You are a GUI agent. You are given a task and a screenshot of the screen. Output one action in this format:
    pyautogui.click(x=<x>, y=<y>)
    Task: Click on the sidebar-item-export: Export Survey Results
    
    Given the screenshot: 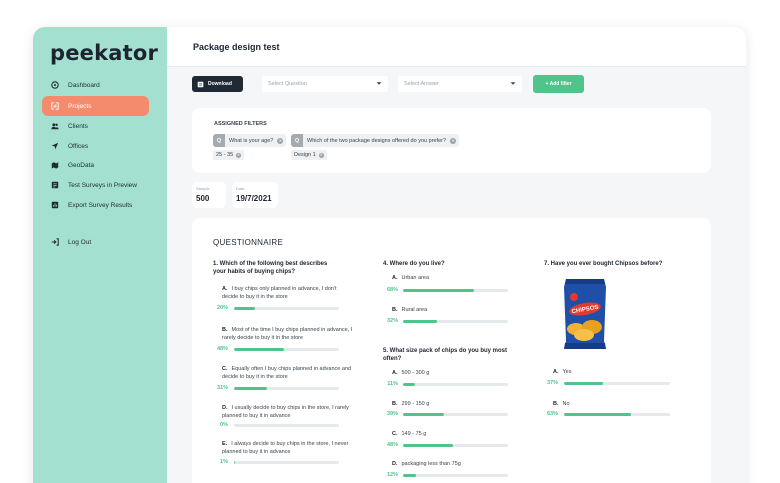 What is the action you would take?
    pyautogui.click(x=95, y=205)
    